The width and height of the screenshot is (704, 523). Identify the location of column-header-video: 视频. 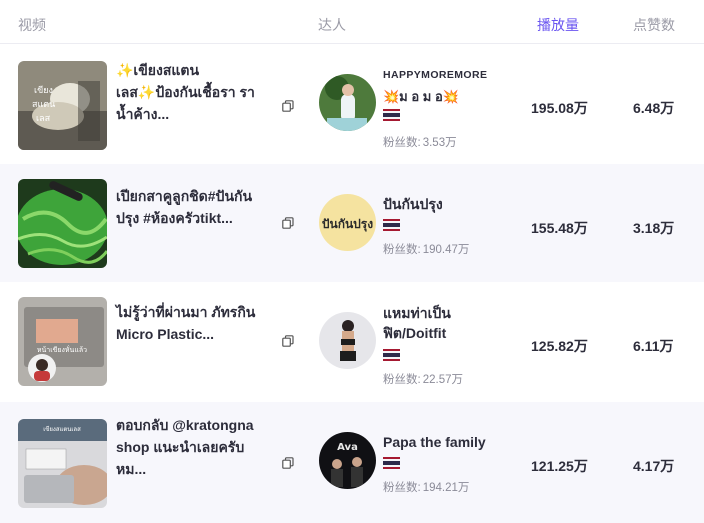
(32, 25).